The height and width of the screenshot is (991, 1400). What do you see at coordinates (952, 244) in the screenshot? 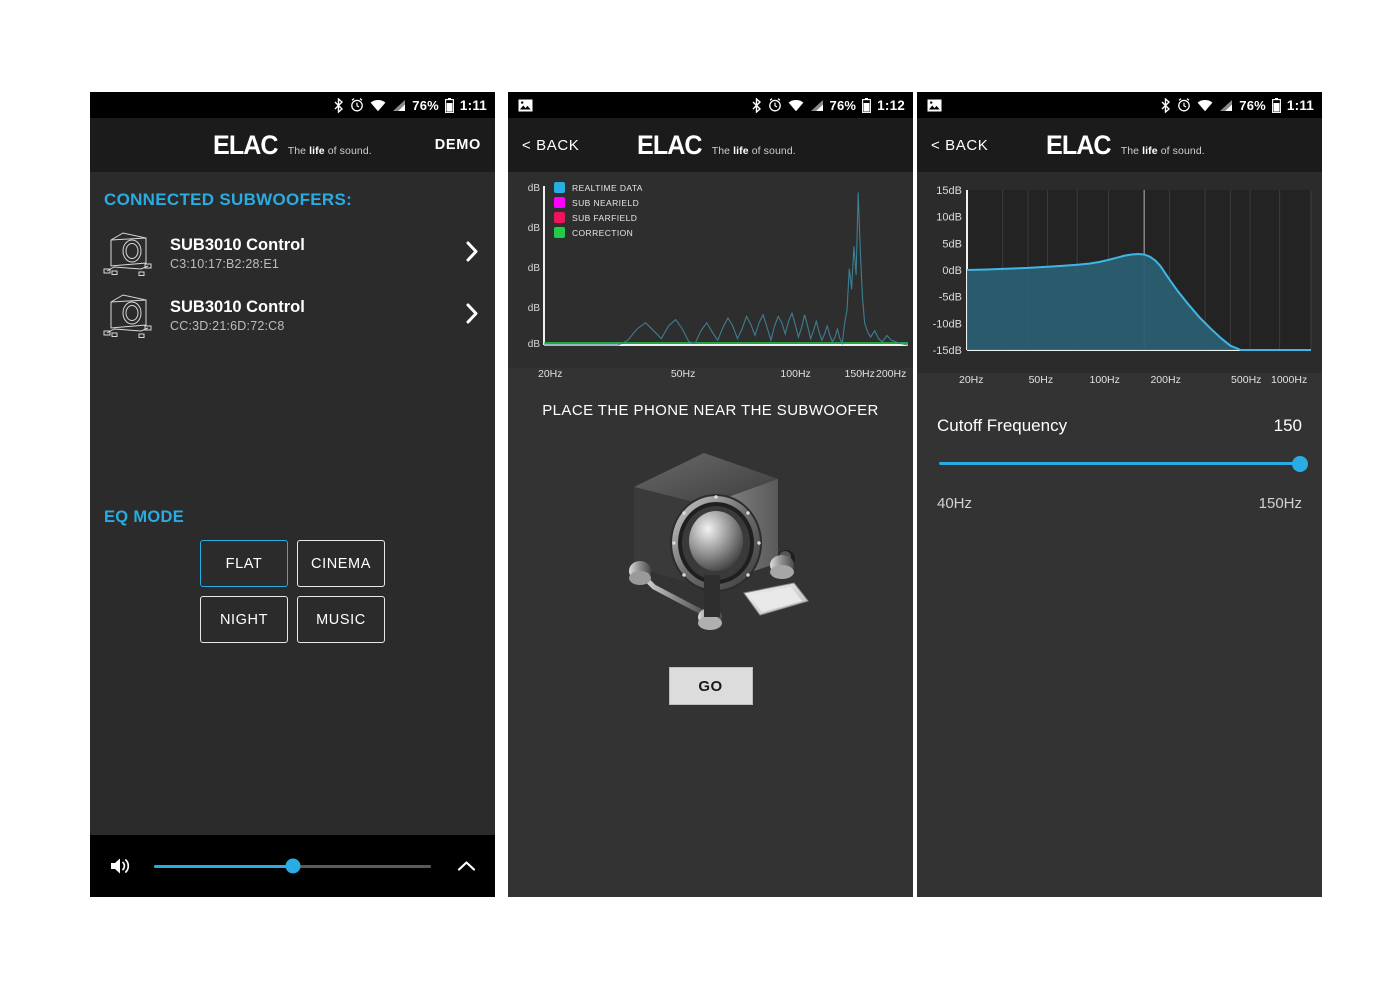
I see `svg-text: 5dB` at bounding box center [952, 244].